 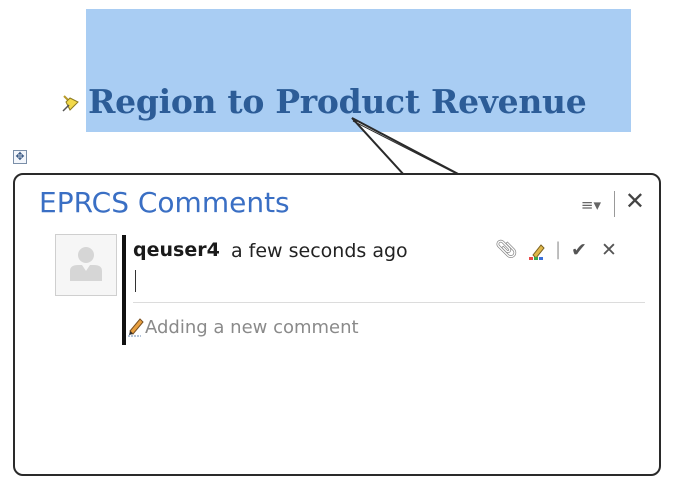 I want to click on avatar, so click(x=86, y=265).